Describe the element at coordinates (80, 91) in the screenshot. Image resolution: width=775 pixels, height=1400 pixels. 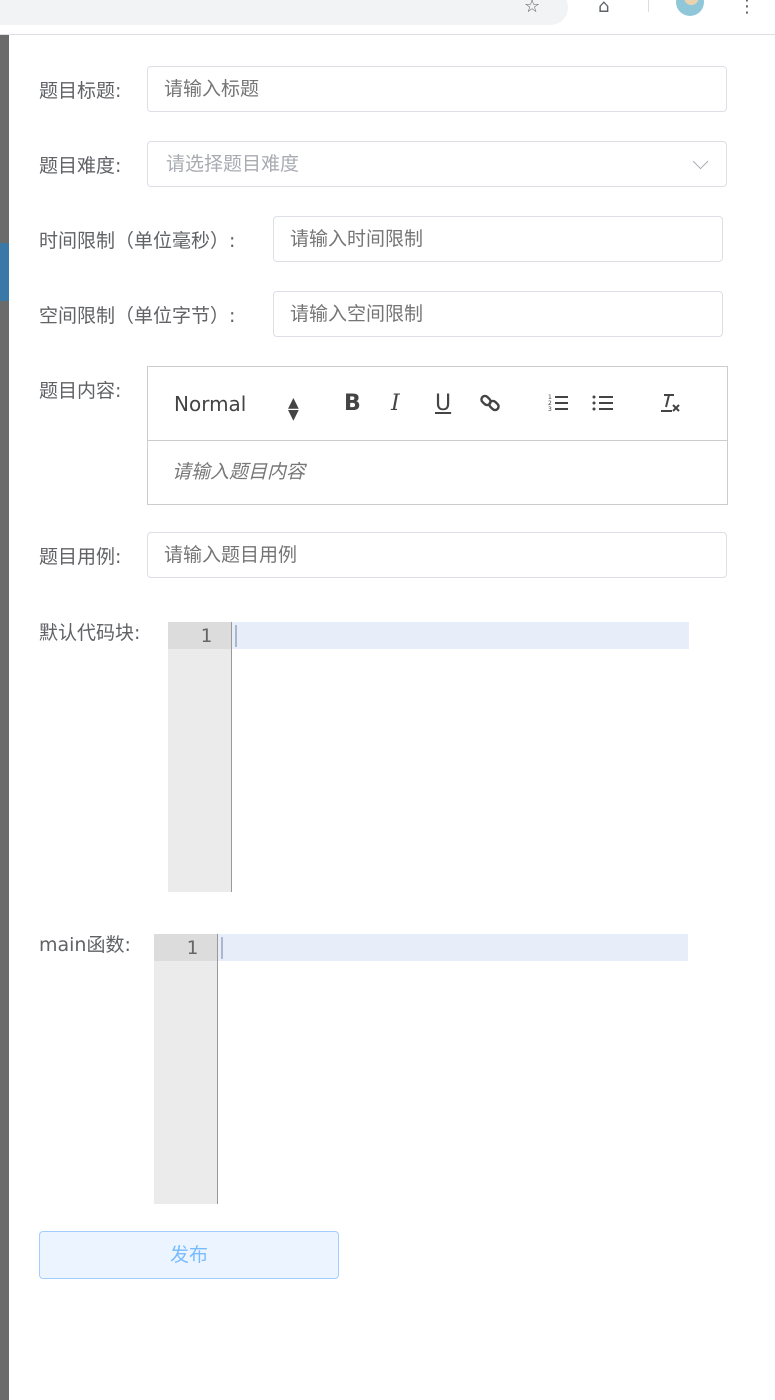
I see `title-label: 题目标题:` at that location.